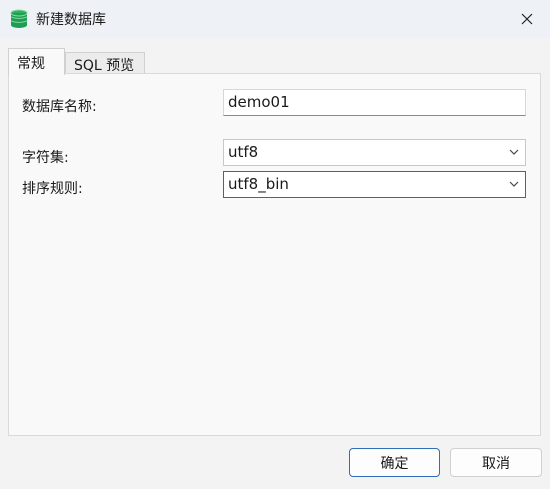 The height and width of the screenshot is (489, 550). I want to click on db-name-field: demo01, so click(374, 102).